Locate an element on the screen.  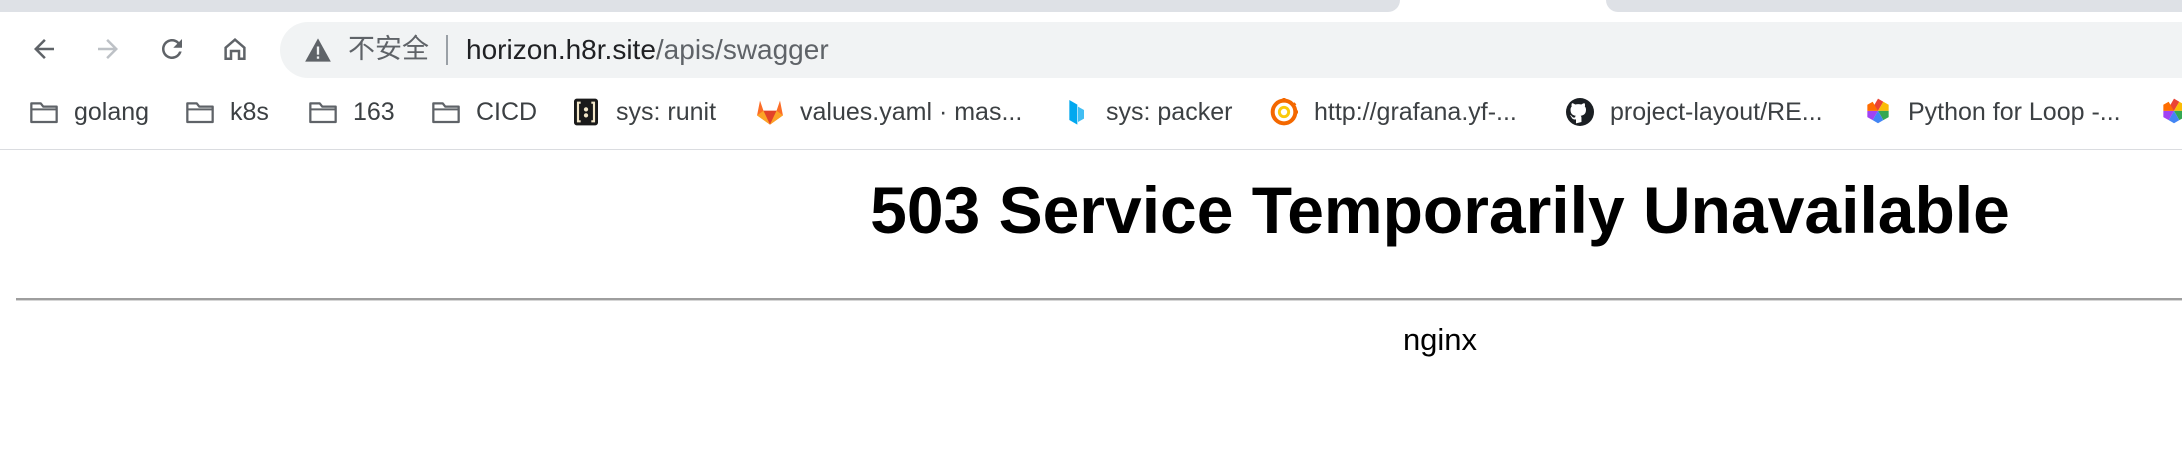
bookmark-163: 163 is located at coordinates (351, 112).